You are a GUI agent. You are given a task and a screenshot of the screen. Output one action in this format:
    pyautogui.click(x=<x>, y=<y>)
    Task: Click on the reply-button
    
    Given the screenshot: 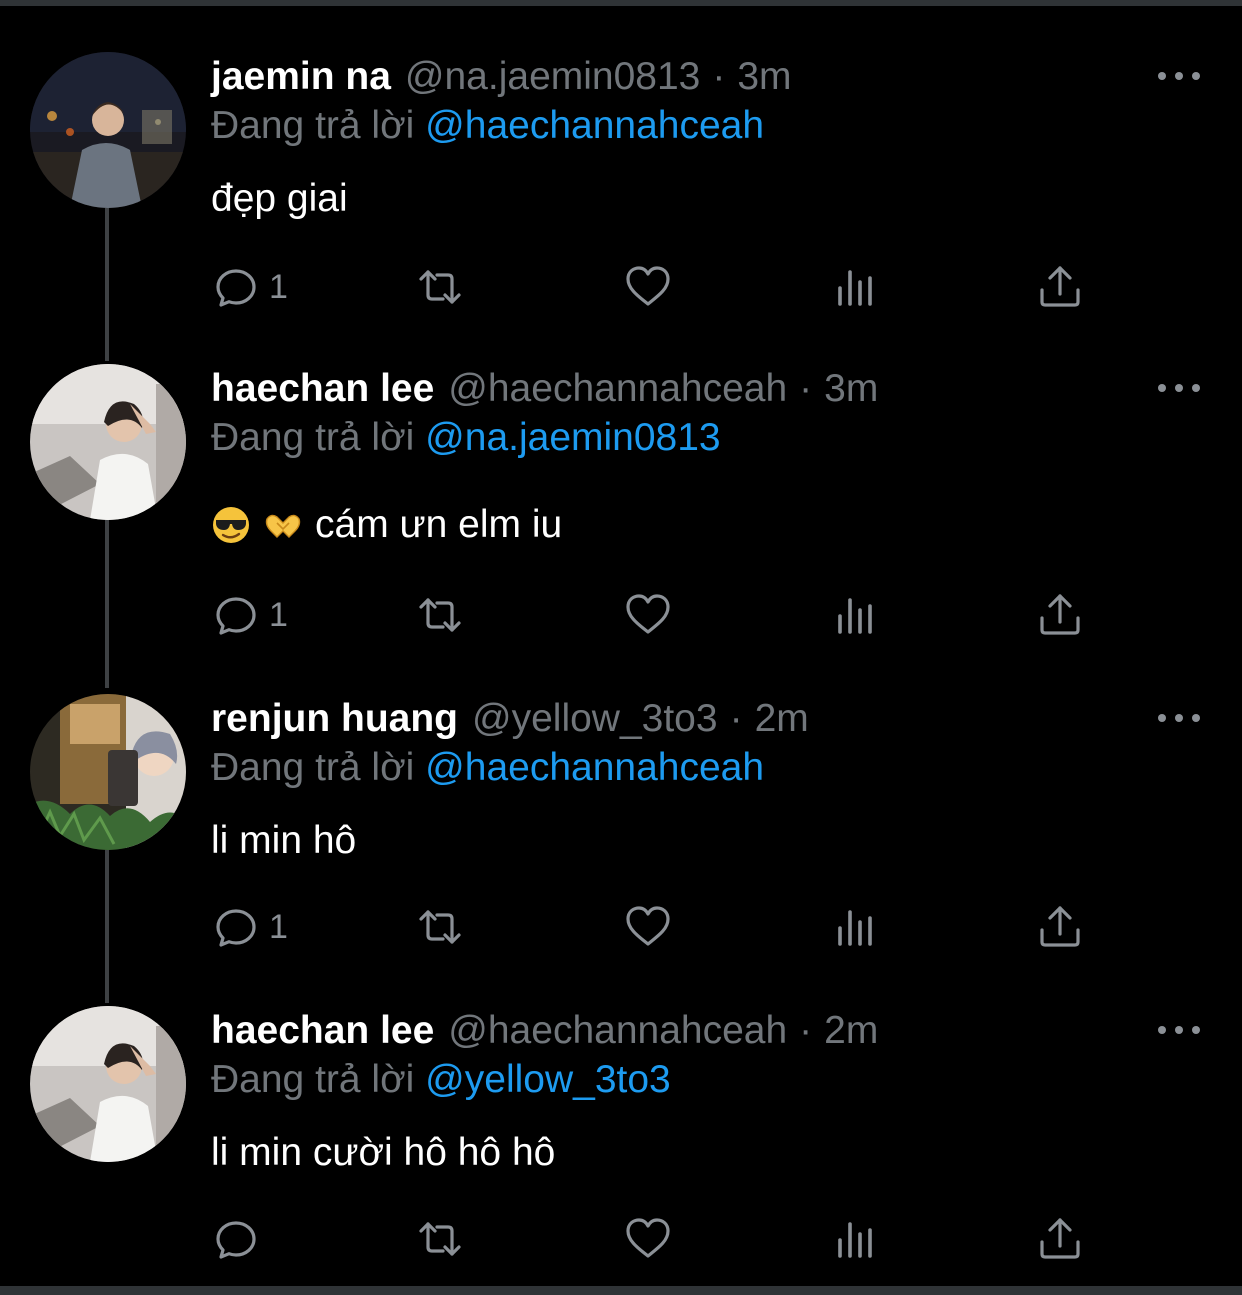 What is the action you would take?
    pyautogui.click(x=240, y=1239)
    